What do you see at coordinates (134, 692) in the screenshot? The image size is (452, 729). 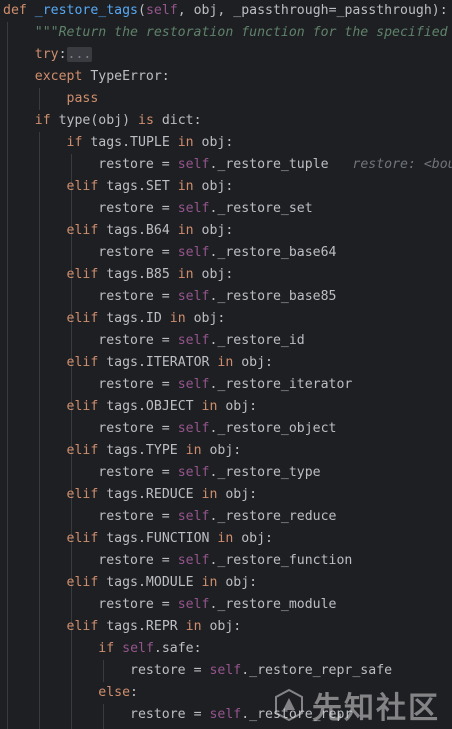 I see `else-colon: :` at bounding box center [134, 692].